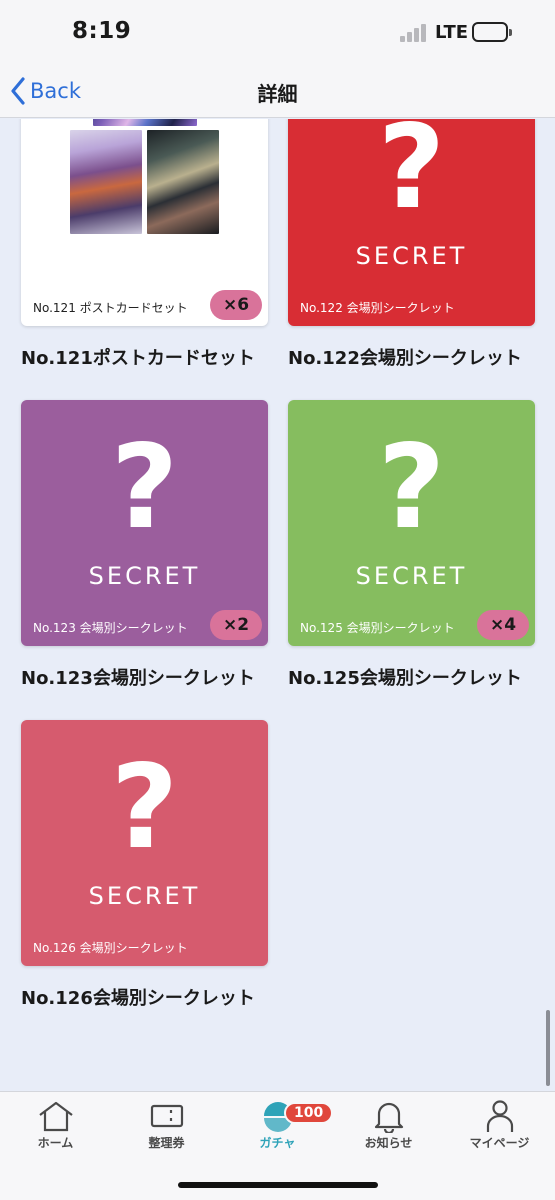 Image resolution: width=555 pixels, height=1200 pixels. I want to click on battery-icon, so click(492, 32).